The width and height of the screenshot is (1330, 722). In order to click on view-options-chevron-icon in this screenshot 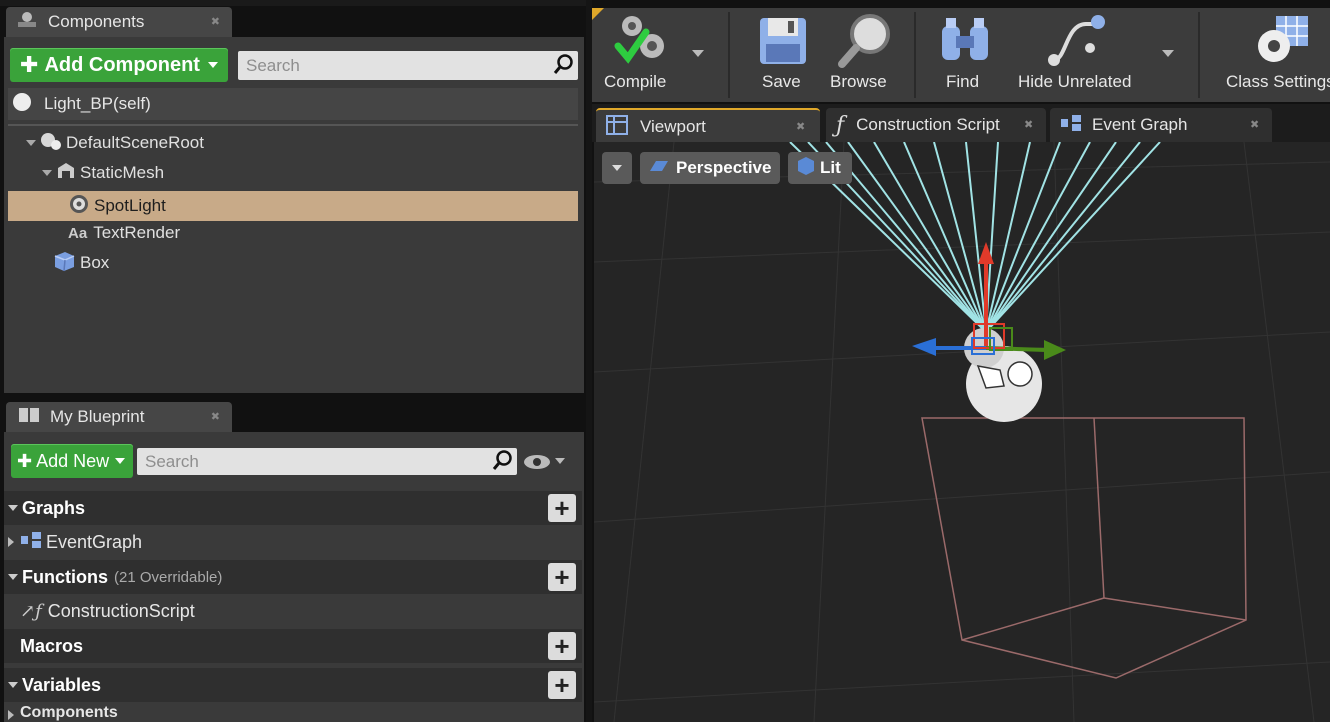, I will do `click(560, 461)`.